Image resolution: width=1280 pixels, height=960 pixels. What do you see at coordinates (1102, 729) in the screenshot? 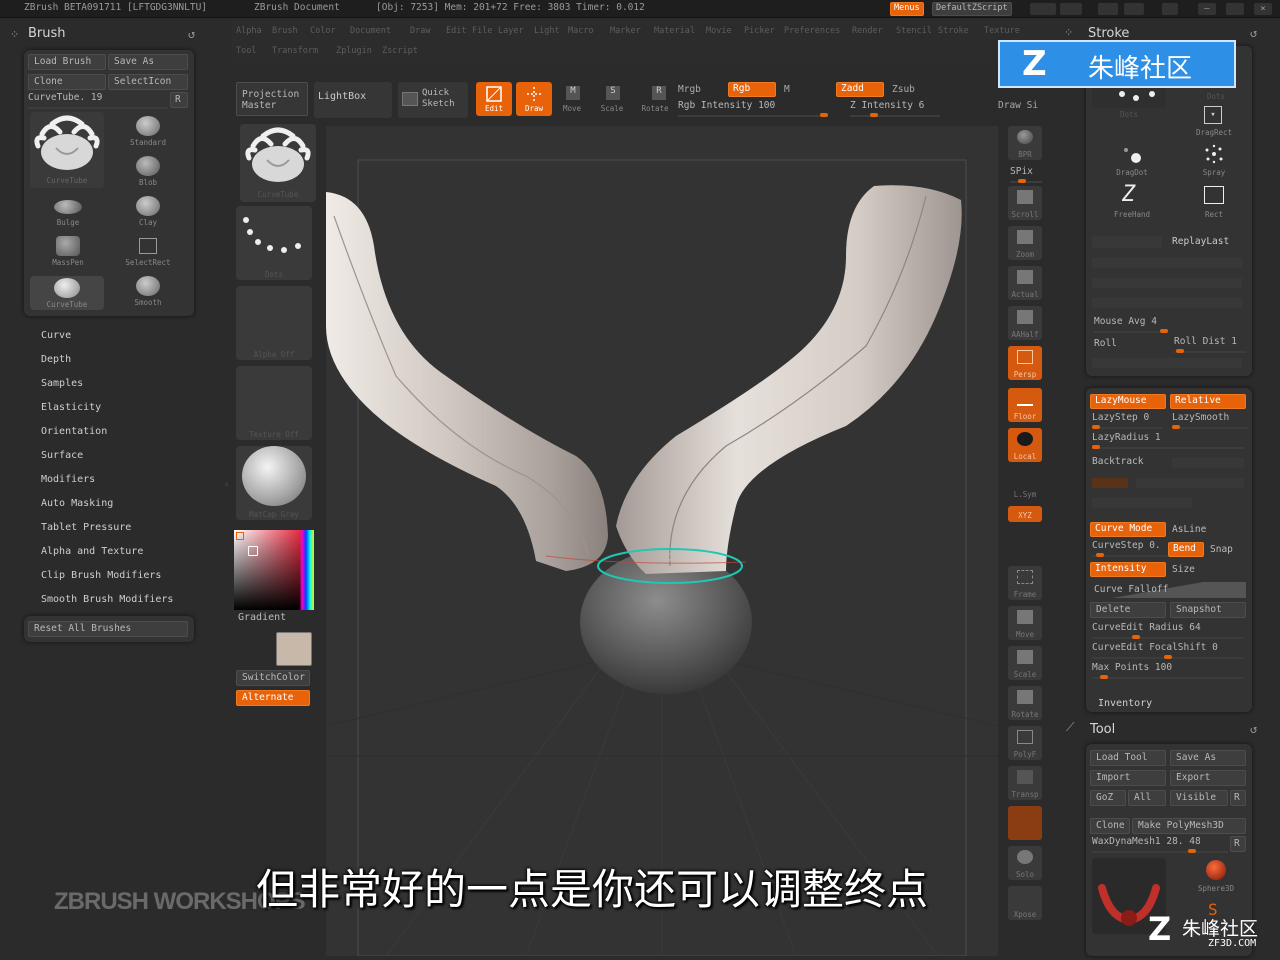
I see `tool-palette-title: Tool` at bounding box center [1102, 729].